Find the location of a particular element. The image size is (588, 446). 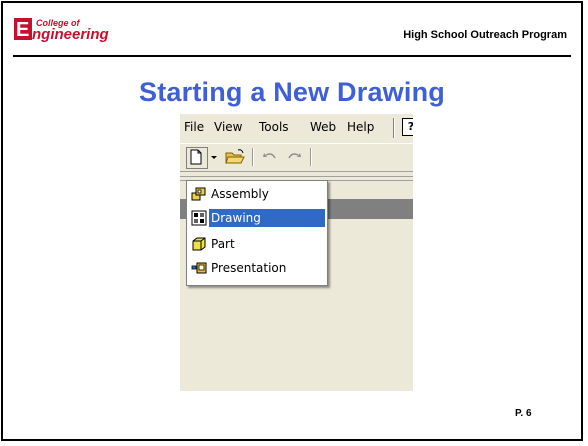

dropdown-item-label: Presentation is located at coordinates (249, 268).